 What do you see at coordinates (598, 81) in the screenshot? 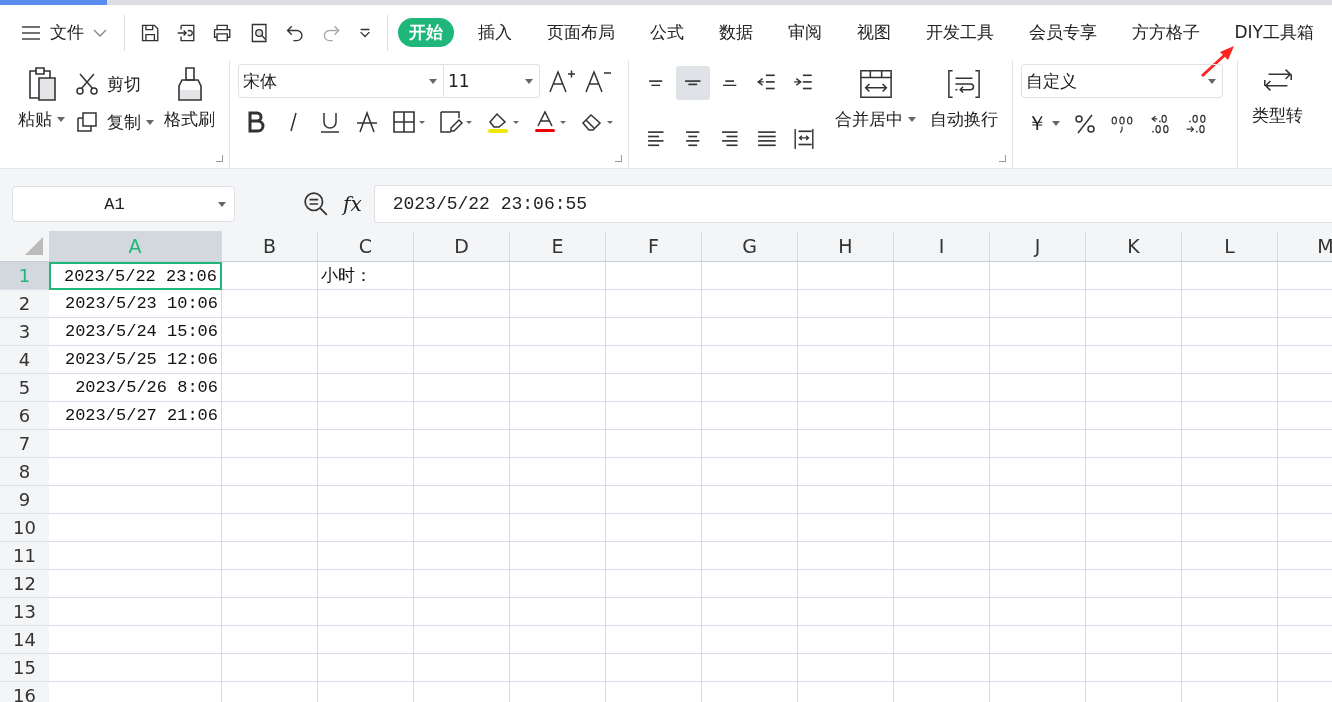
I see `decrease-font-icon` at bounding box center [598, 81].